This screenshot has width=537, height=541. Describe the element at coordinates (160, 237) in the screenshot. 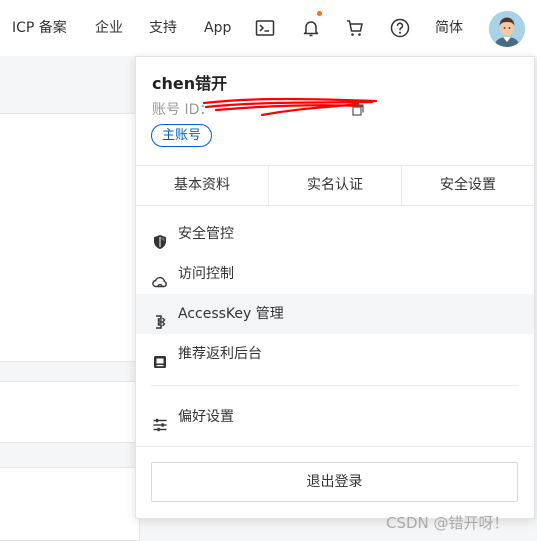

I see `shield-icon` at that location.